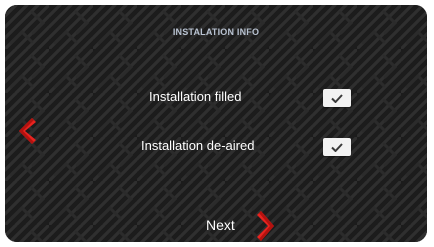 The width and height of the screenshot is (434, 247). I want to click on installation-de-aired-label: Installation de-aired, so click(198, 145).